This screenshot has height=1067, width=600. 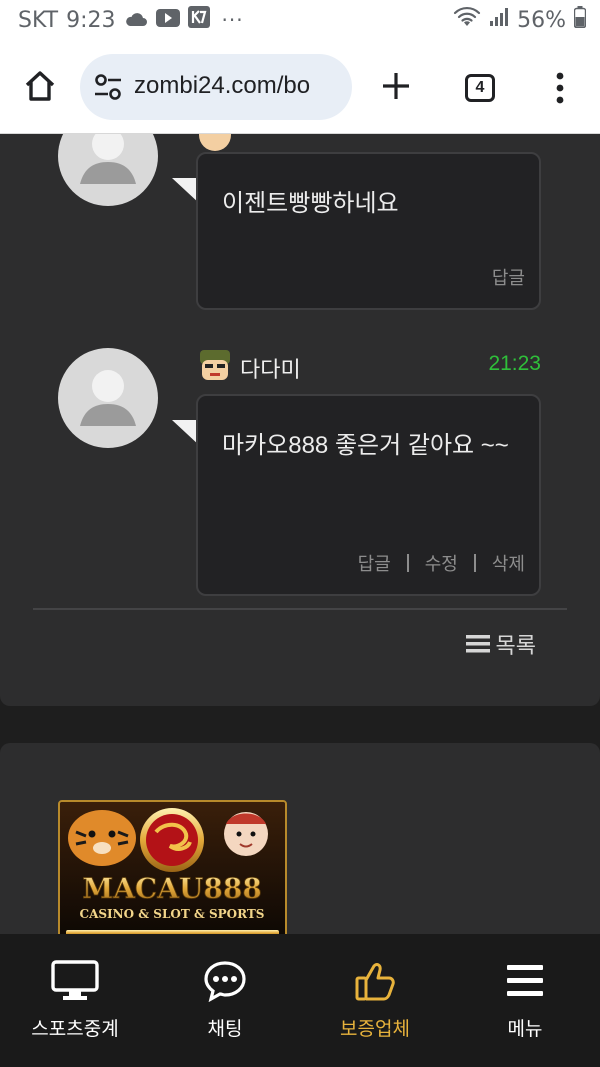 What do you see at coordinates (75, 1029) in the screenshot?
I see `nav-label: 스포츠중계` at bounding box center [75, 1029].